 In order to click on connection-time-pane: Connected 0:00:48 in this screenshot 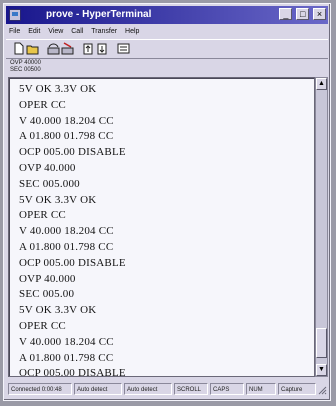, I will do `click(40, 389)`.